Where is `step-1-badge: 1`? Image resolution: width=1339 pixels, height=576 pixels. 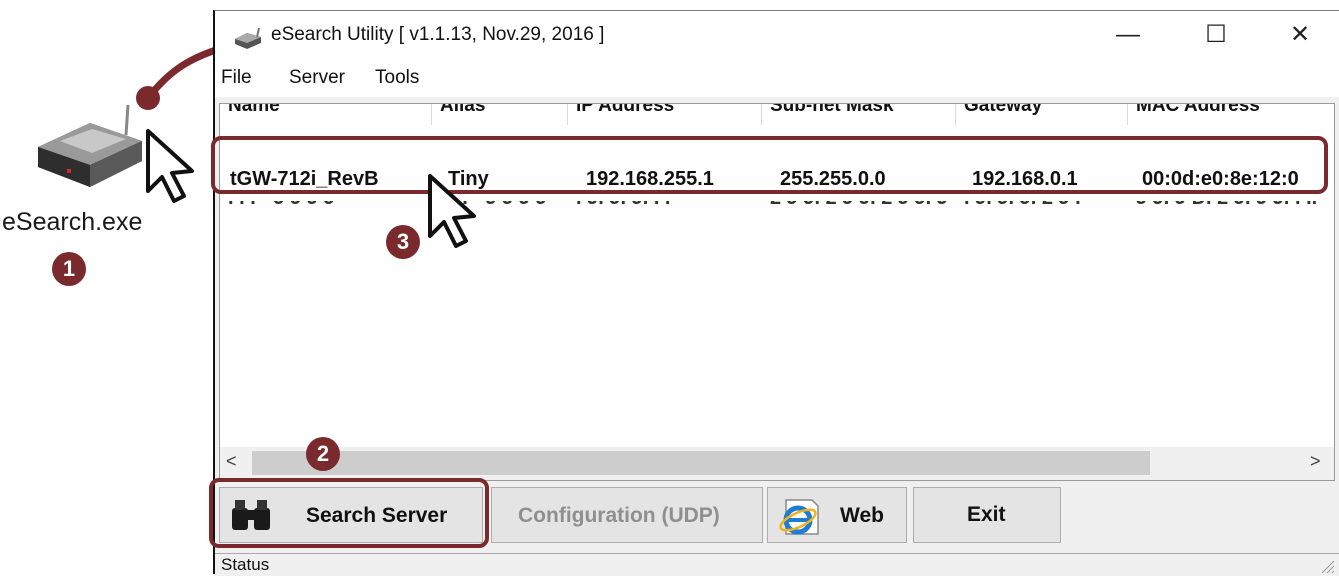 step-1-badge: 1 is located at coordinates (69, 269).